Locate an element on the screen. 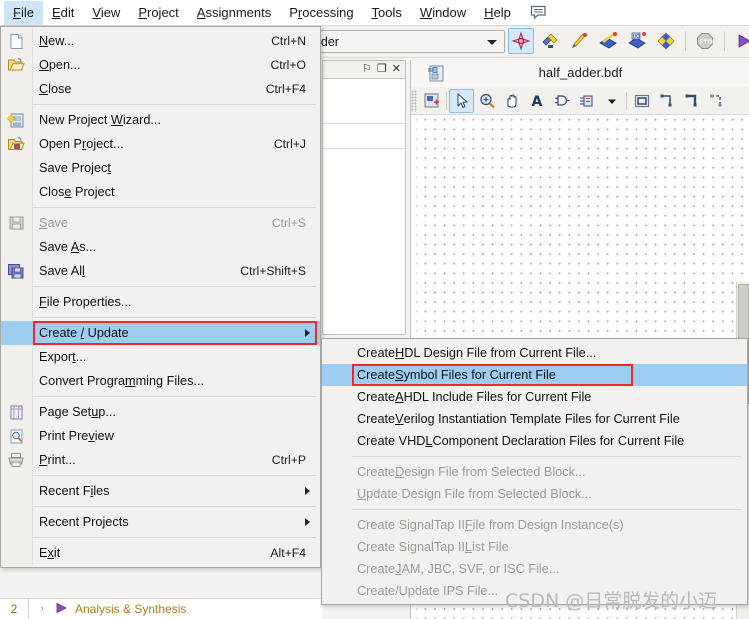 The image size is (749, 619). chevron-down-icon is located at coordinates (492, 42).